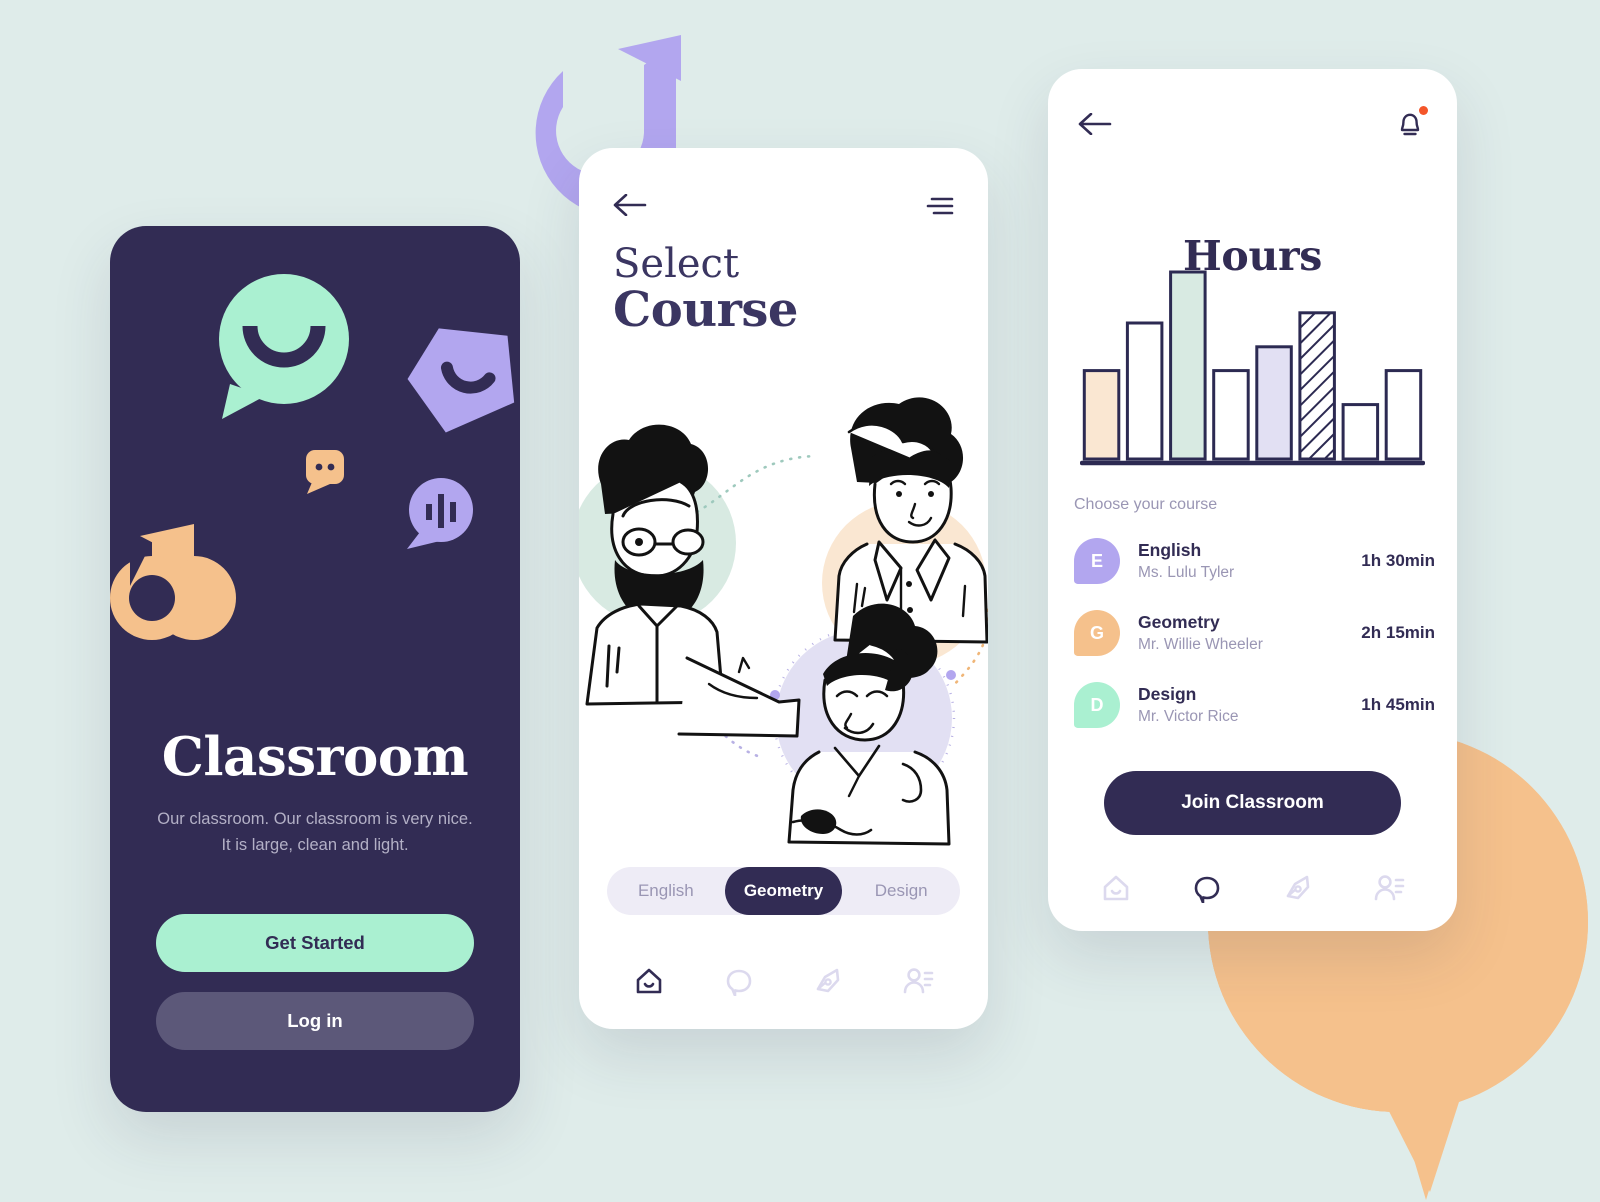 Image resolution: width=1600 pixels, height=1202 pixels. I want to click on equalizer-bubble-icon, so click(440, 513).